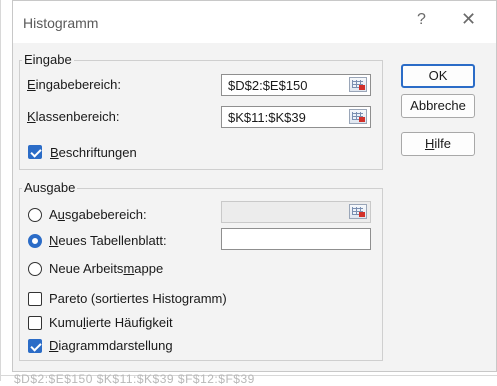 The height and width of the screenshot is (386, 497). Describe the element at coordinates (111, 345) in the screenshot. I see `chart-output-label: Diagrammdarstellung` at that location.